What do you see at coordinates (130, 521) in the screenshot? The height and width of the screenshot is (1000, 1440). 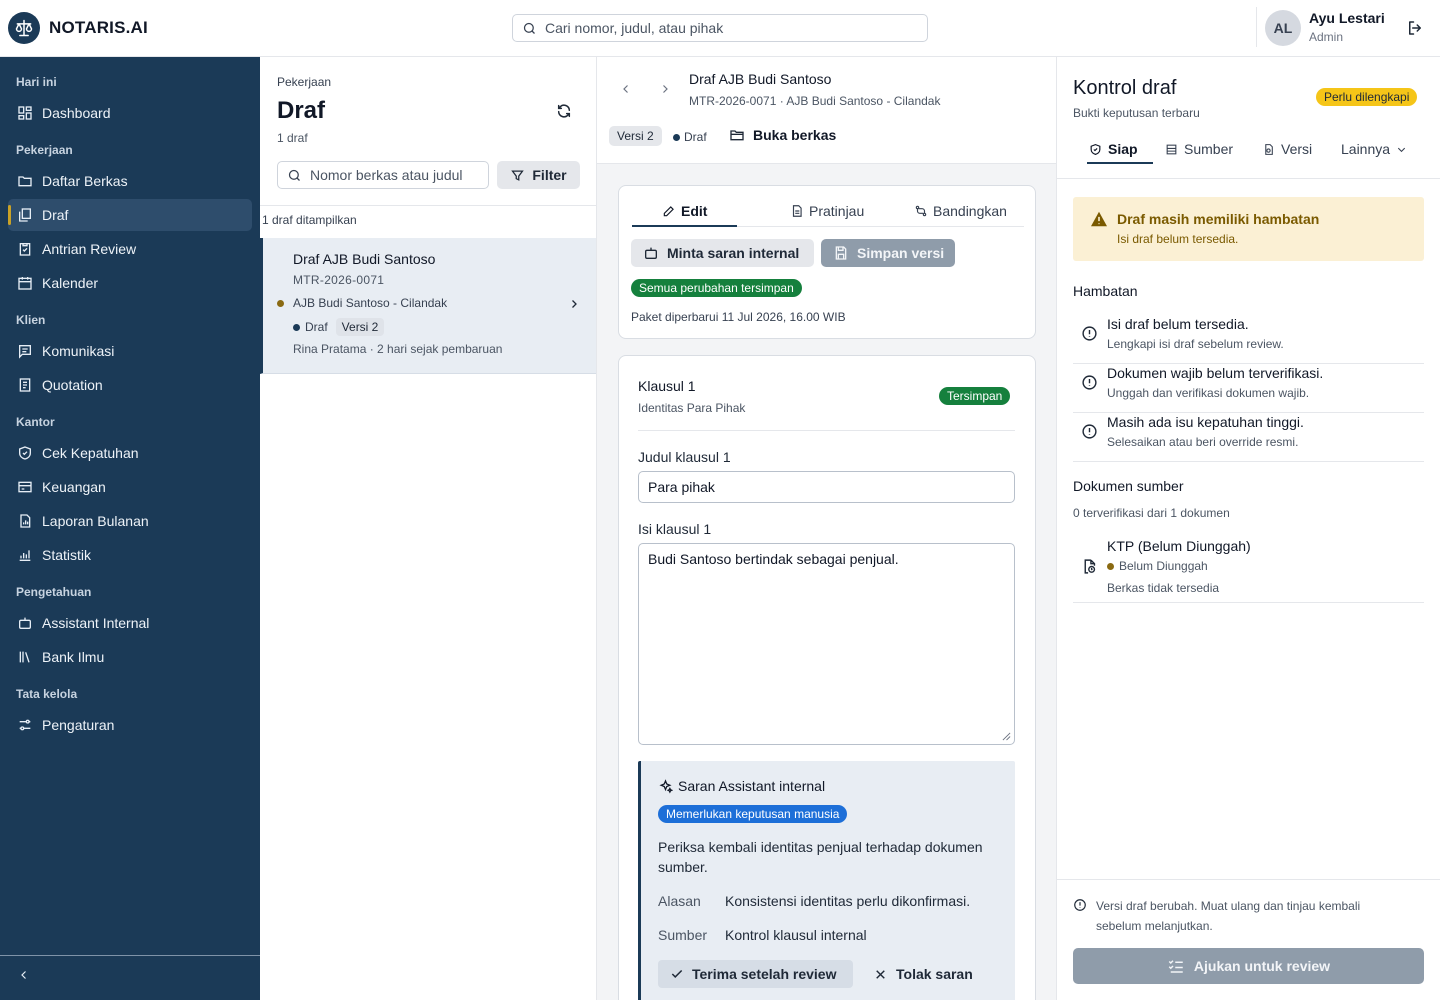 I see `sidebar-item-monthly-report: Laporan Bulanan` at bounding box center [130, 521].